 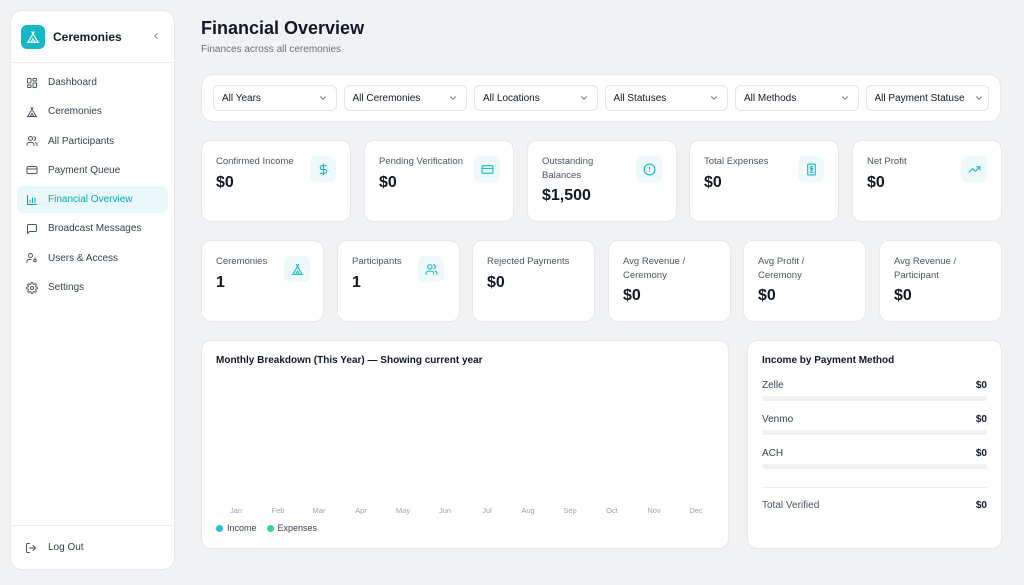 I want to click on stat-card-participants: Participants 1, so click(x=398, y=281).